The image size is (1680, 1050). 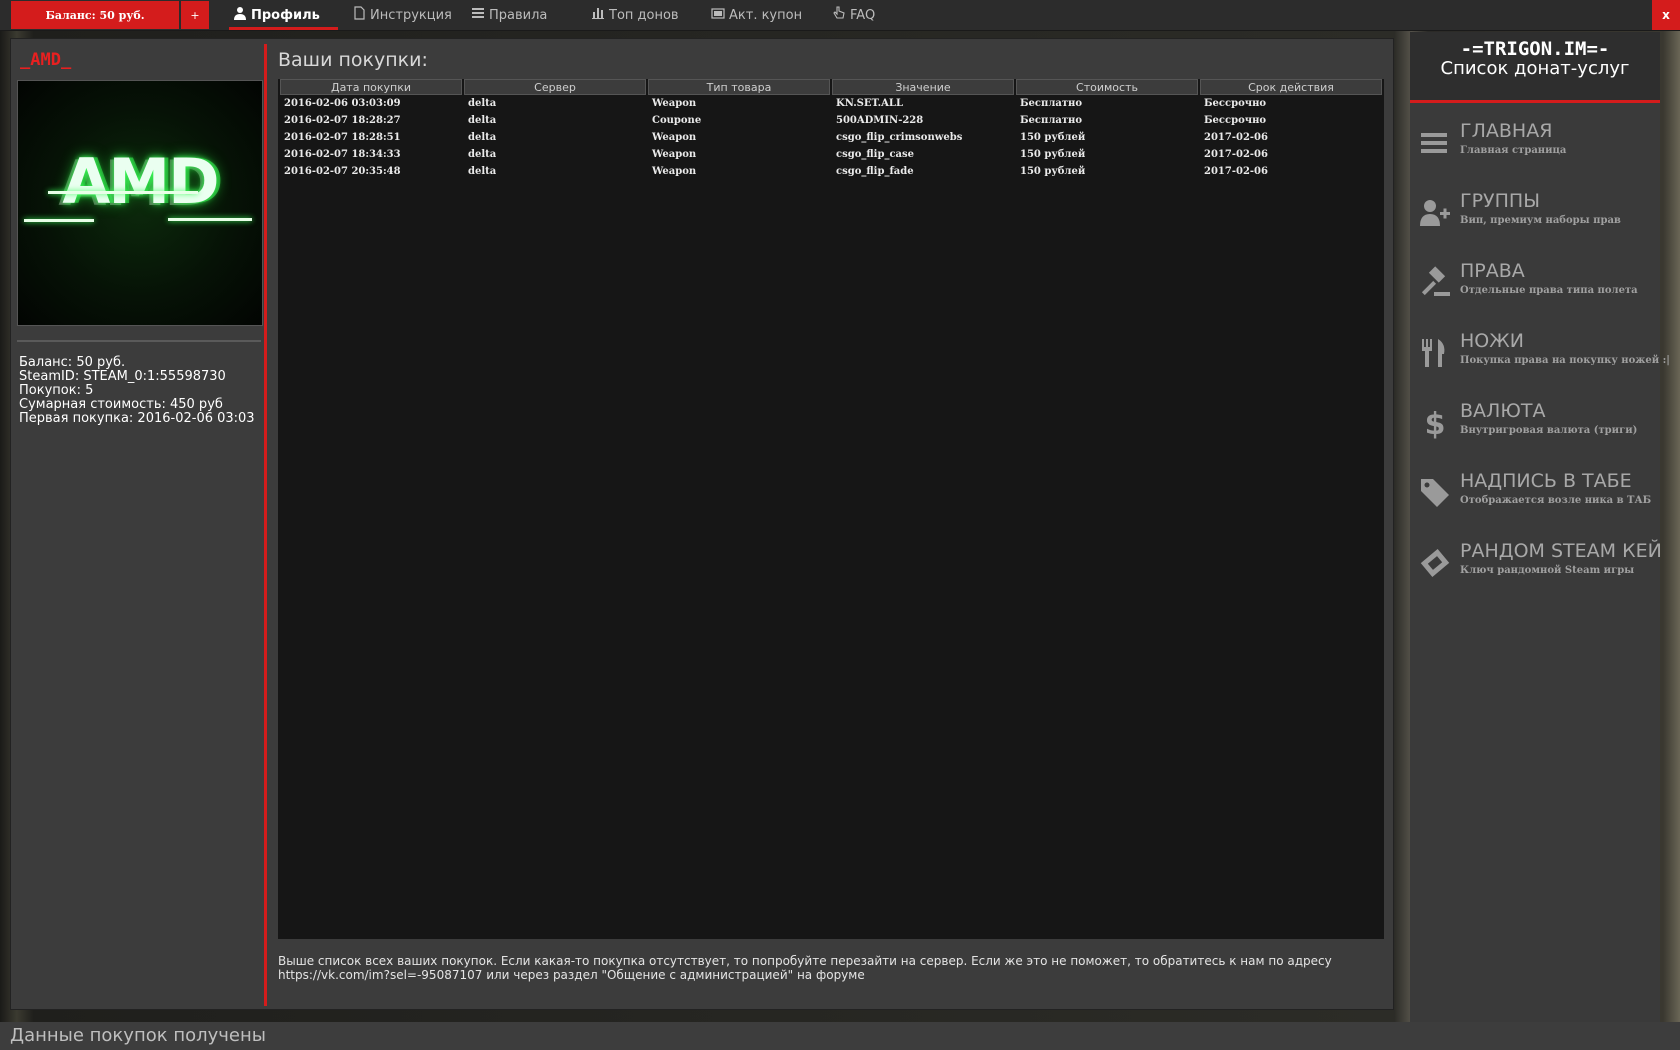 I want to click on cell-date: 2016-02-07 18:28:27, so click(x=342, y=120).